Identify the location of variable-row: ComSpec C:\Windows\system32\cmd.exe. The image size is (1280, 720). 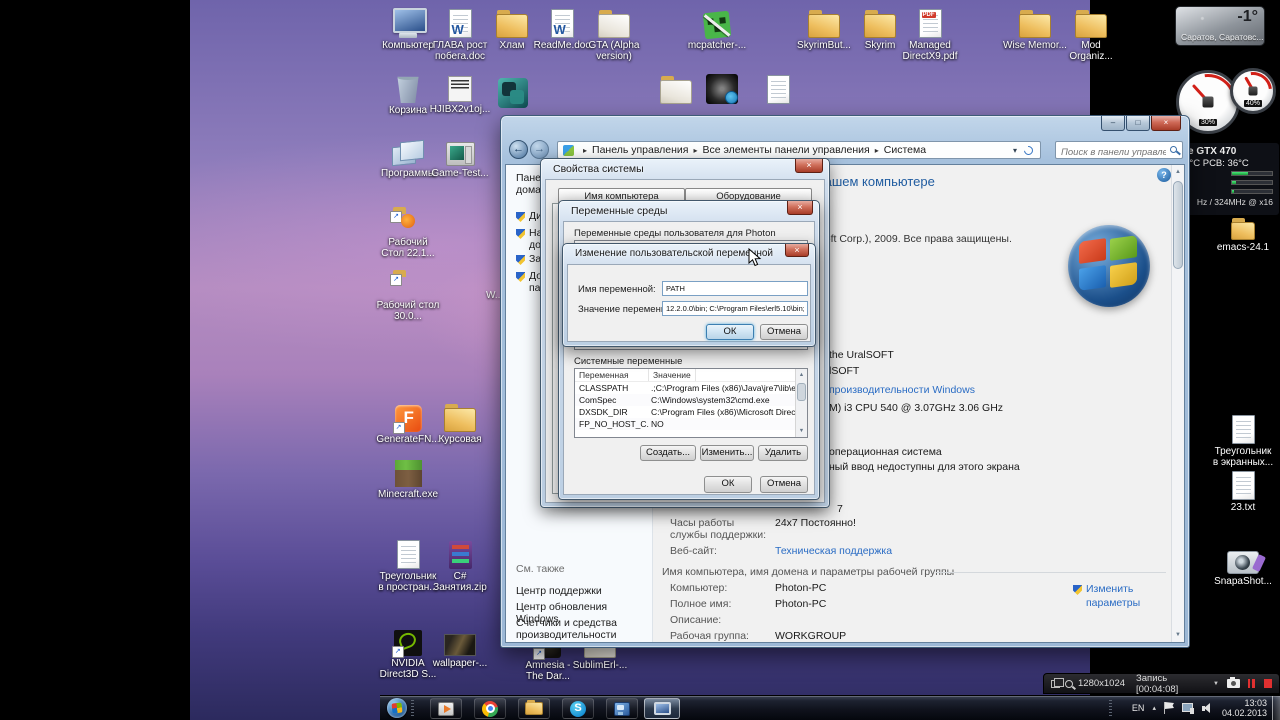
(691, 400).